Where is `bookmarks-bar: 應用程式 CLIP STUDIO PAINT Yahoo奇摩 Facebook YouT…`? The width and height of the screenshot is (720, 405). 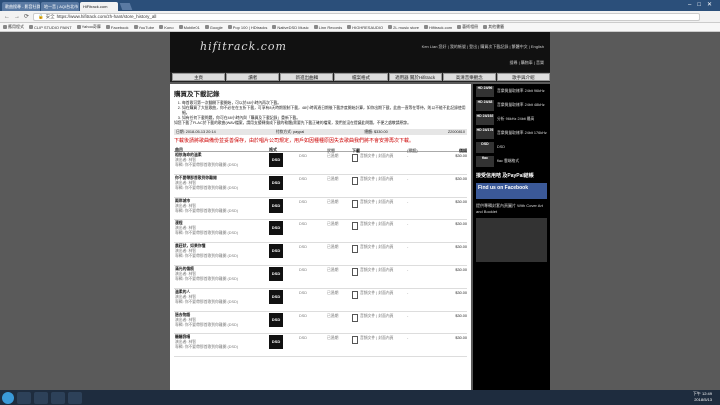
bookmarks-bar: 應用程式 CLIP STUDIO PAINT Yahoo奇摩 Facebook YouT… is located at coordinates (360, 27).